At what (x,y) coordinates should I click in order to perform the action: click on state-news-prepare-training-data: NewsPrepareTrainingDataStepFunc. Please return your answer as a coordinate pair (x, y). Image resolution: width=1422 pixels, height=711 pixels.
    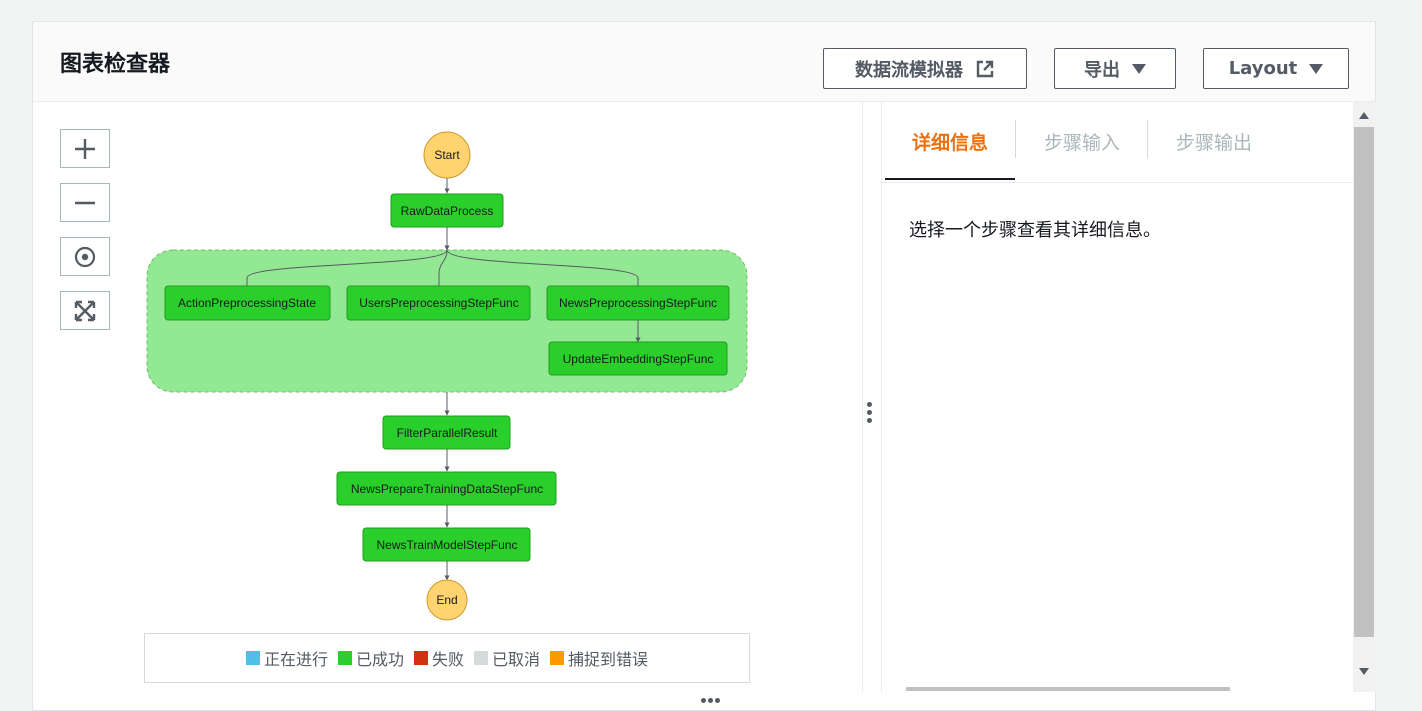
    Looking at the image, I should click on (446, 488).